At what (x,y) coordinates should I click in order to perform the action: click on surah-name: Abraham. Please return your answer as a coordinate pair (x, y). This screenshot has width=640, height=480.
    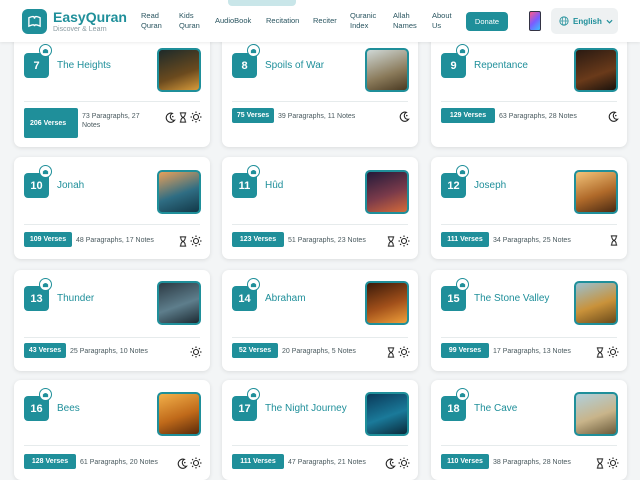
    Looking at the image, I should click on (285, 298).